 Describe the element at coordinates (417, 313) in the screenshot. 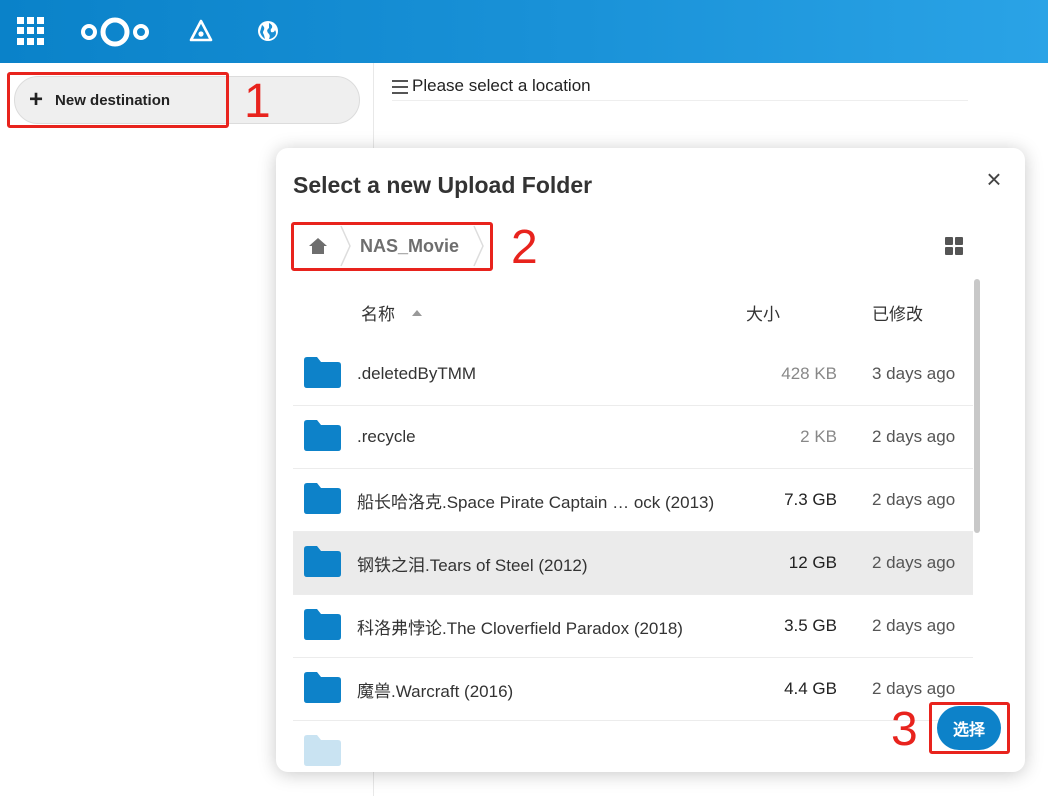

I see `sort-ascending-icon` at that location.